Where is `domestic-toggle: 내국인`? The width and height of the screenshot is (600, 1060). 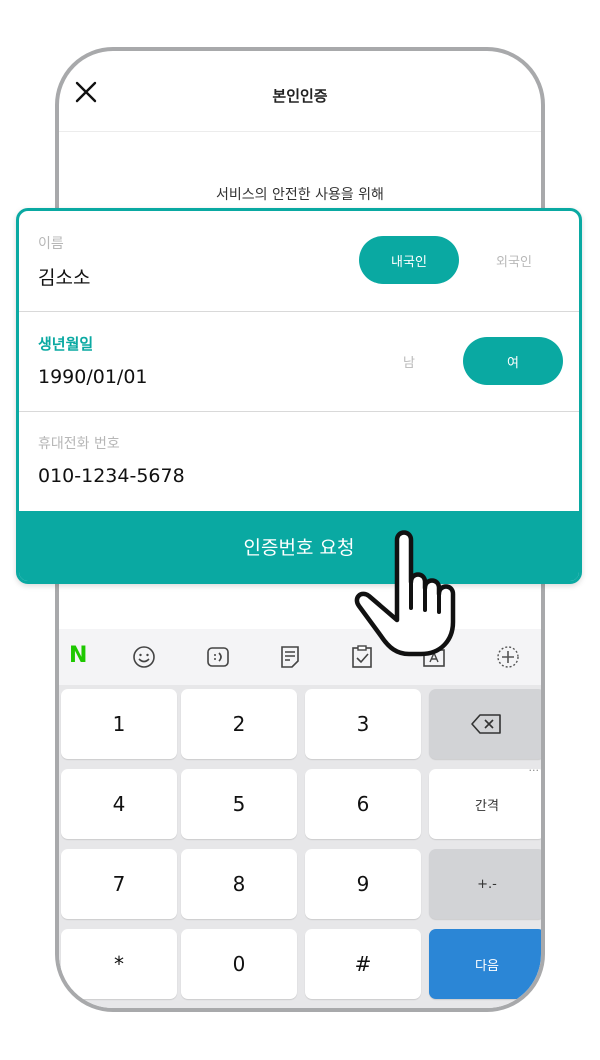
domestic-toggle: 내국인 is located at coordinates (409, 260).